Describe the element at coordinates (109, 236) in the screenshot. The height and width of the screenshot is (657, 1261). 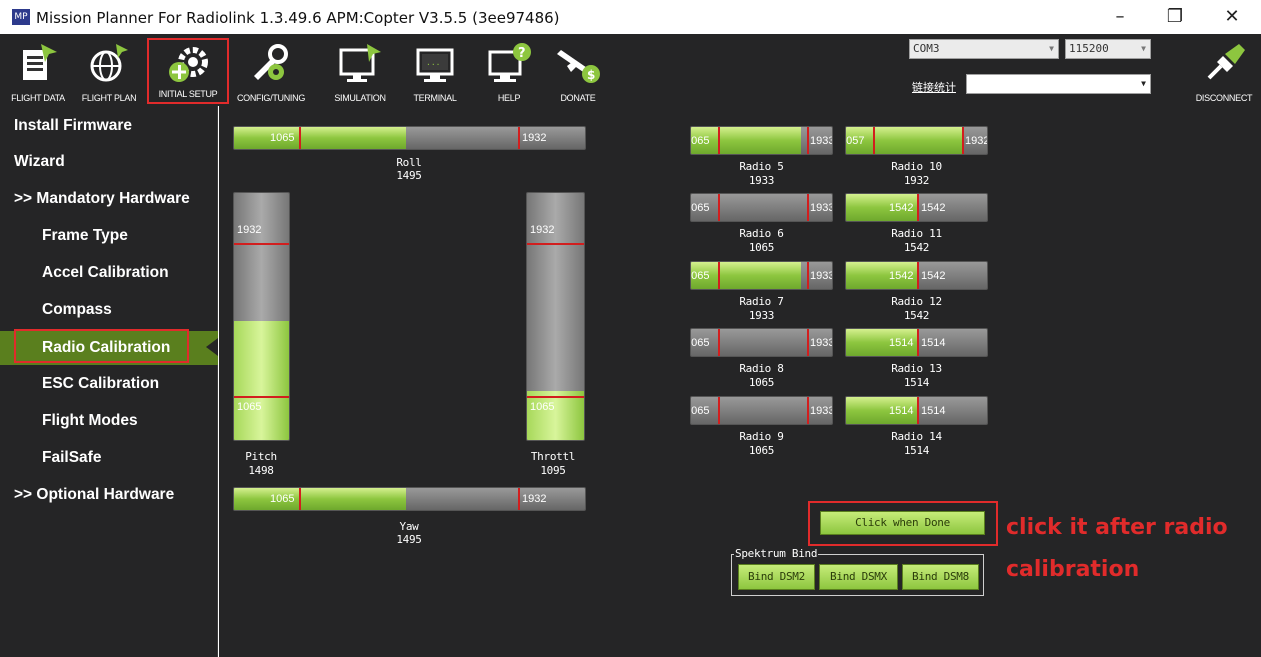
I see `sidebar-item-frame-type: Frame Type` at that location.